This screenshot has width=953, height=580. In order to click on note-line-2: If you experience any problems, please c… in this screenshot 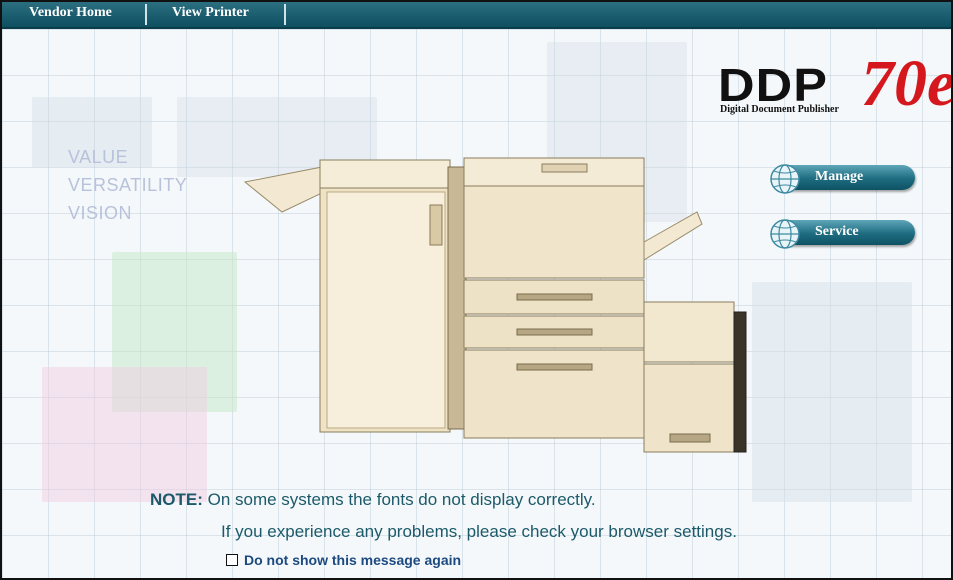, I will do `click(479, 531)`.